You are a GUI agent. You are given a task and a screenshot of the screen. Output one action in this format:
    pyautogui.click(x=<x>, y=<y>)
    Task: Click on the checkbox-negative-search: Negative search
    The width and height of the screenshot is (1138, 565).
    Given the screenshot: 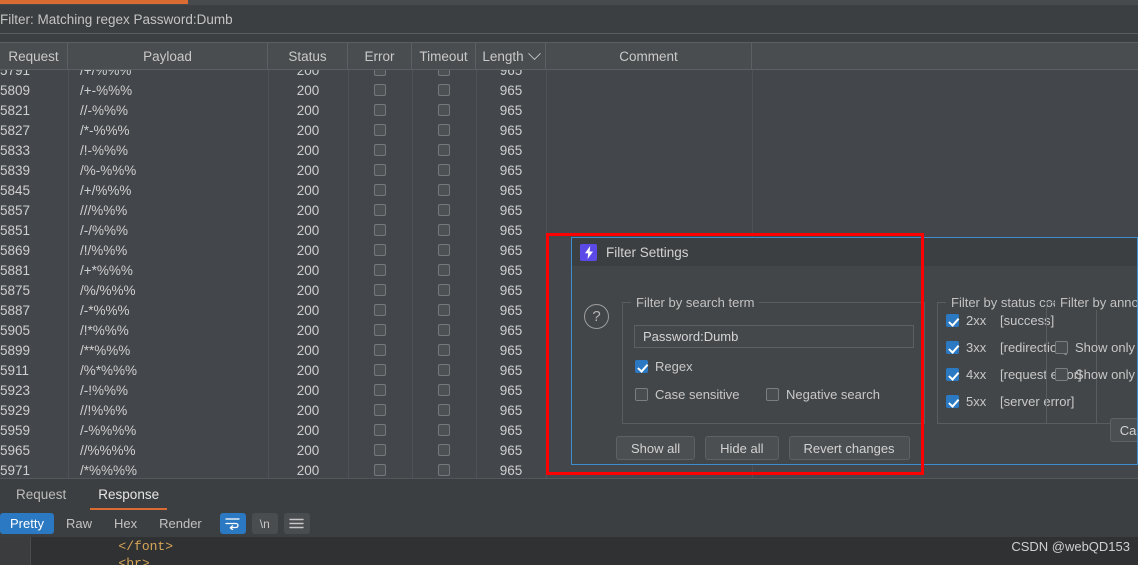 What is the action you would take?
    pyautogui.click(x=823, y=394)
    